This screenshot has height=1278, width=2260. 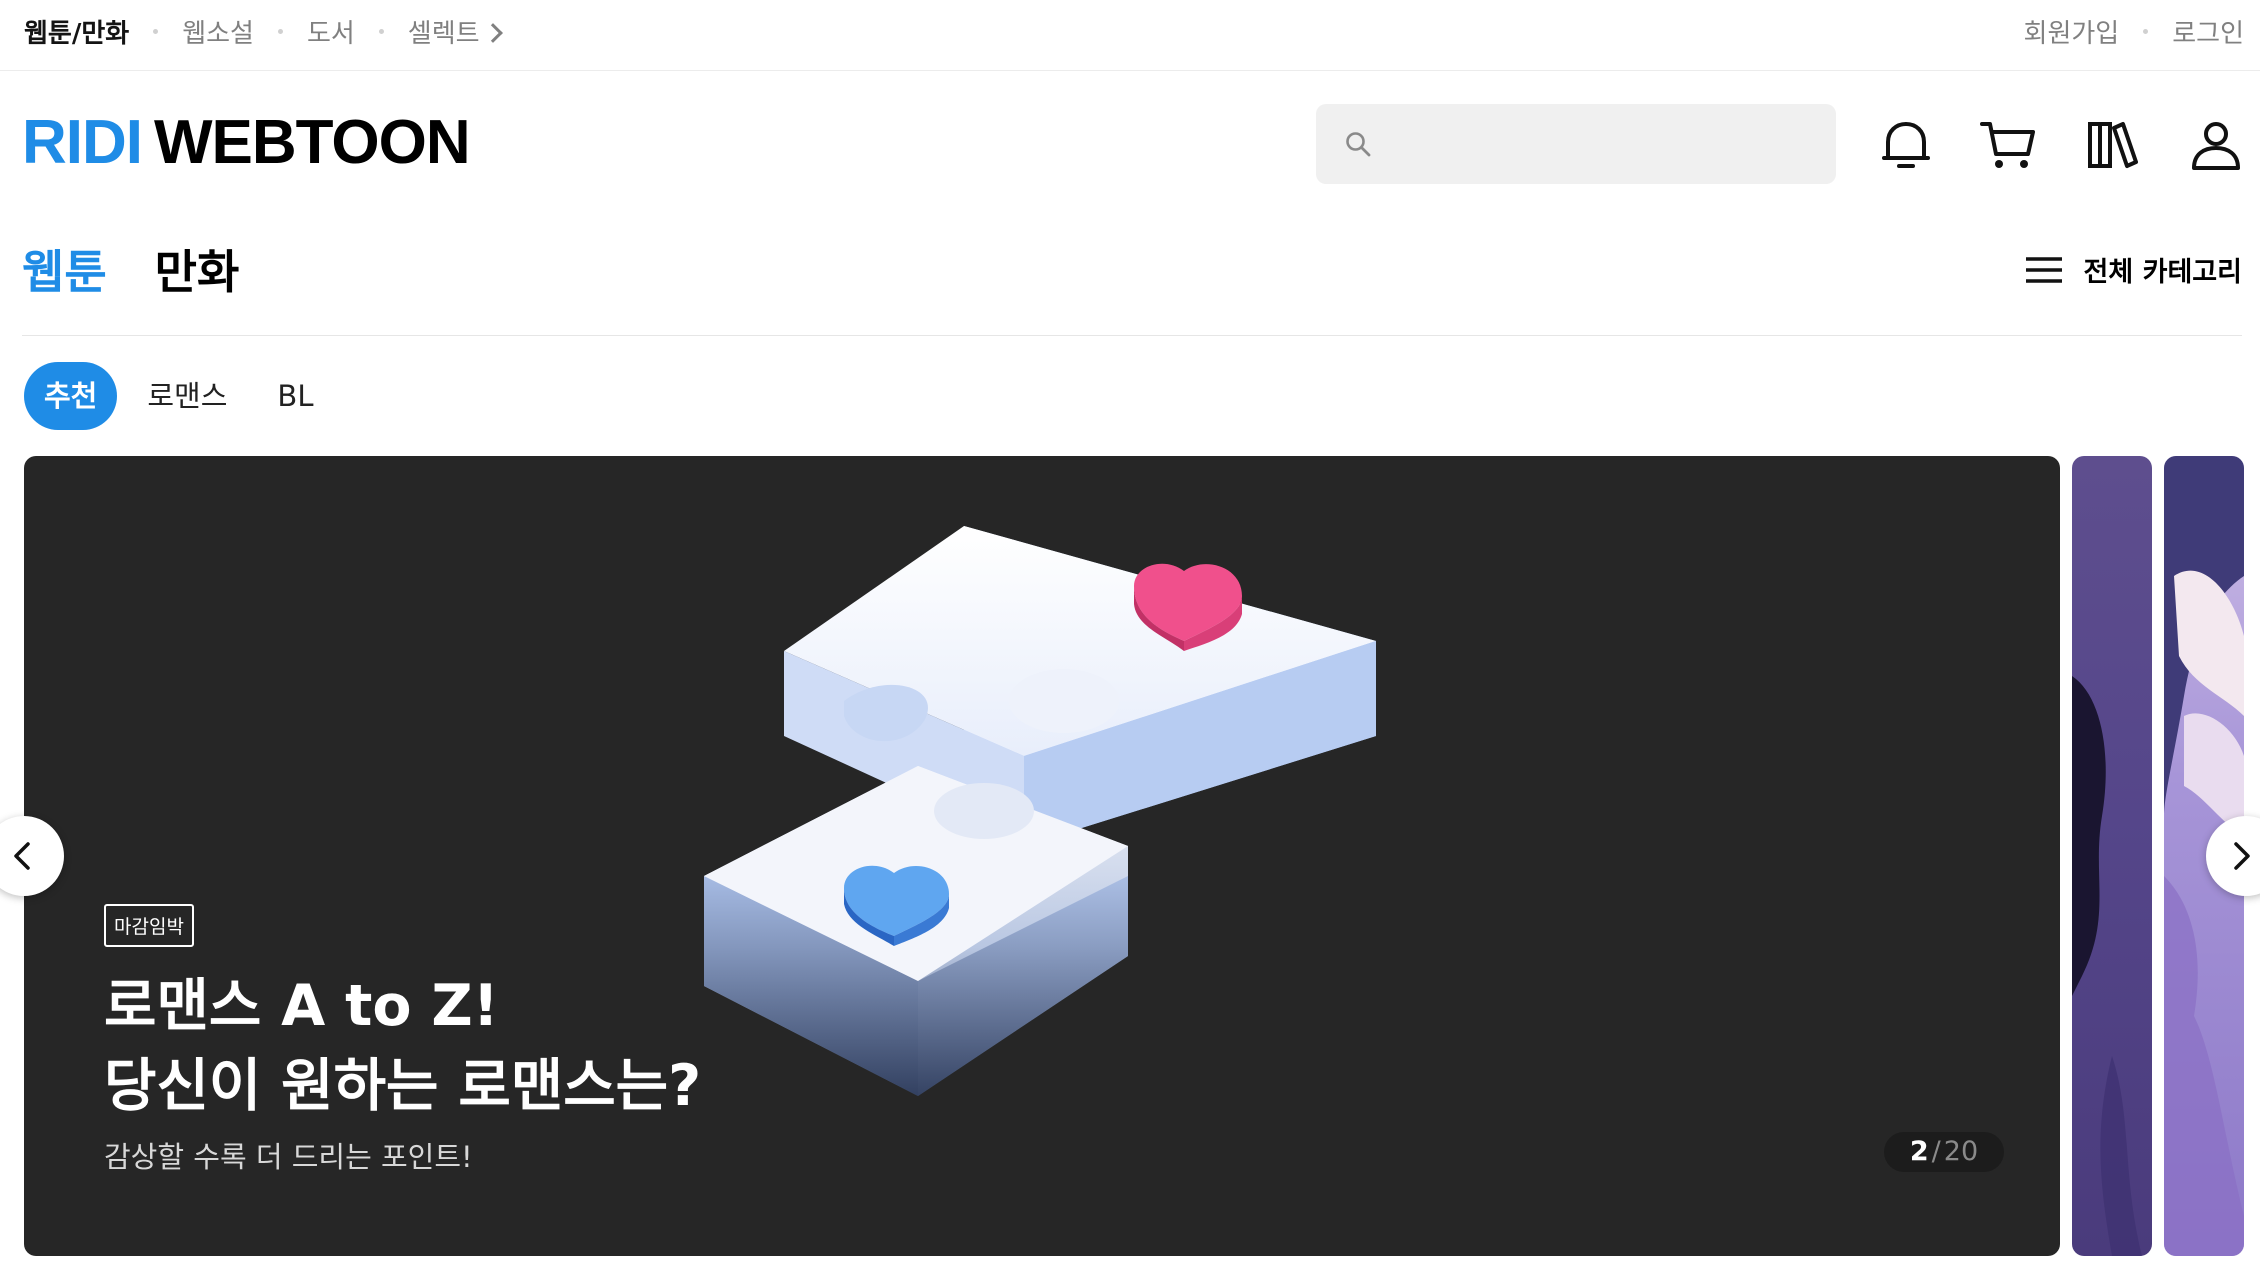 I want to click on search-box, so click(x=1576, y=145).